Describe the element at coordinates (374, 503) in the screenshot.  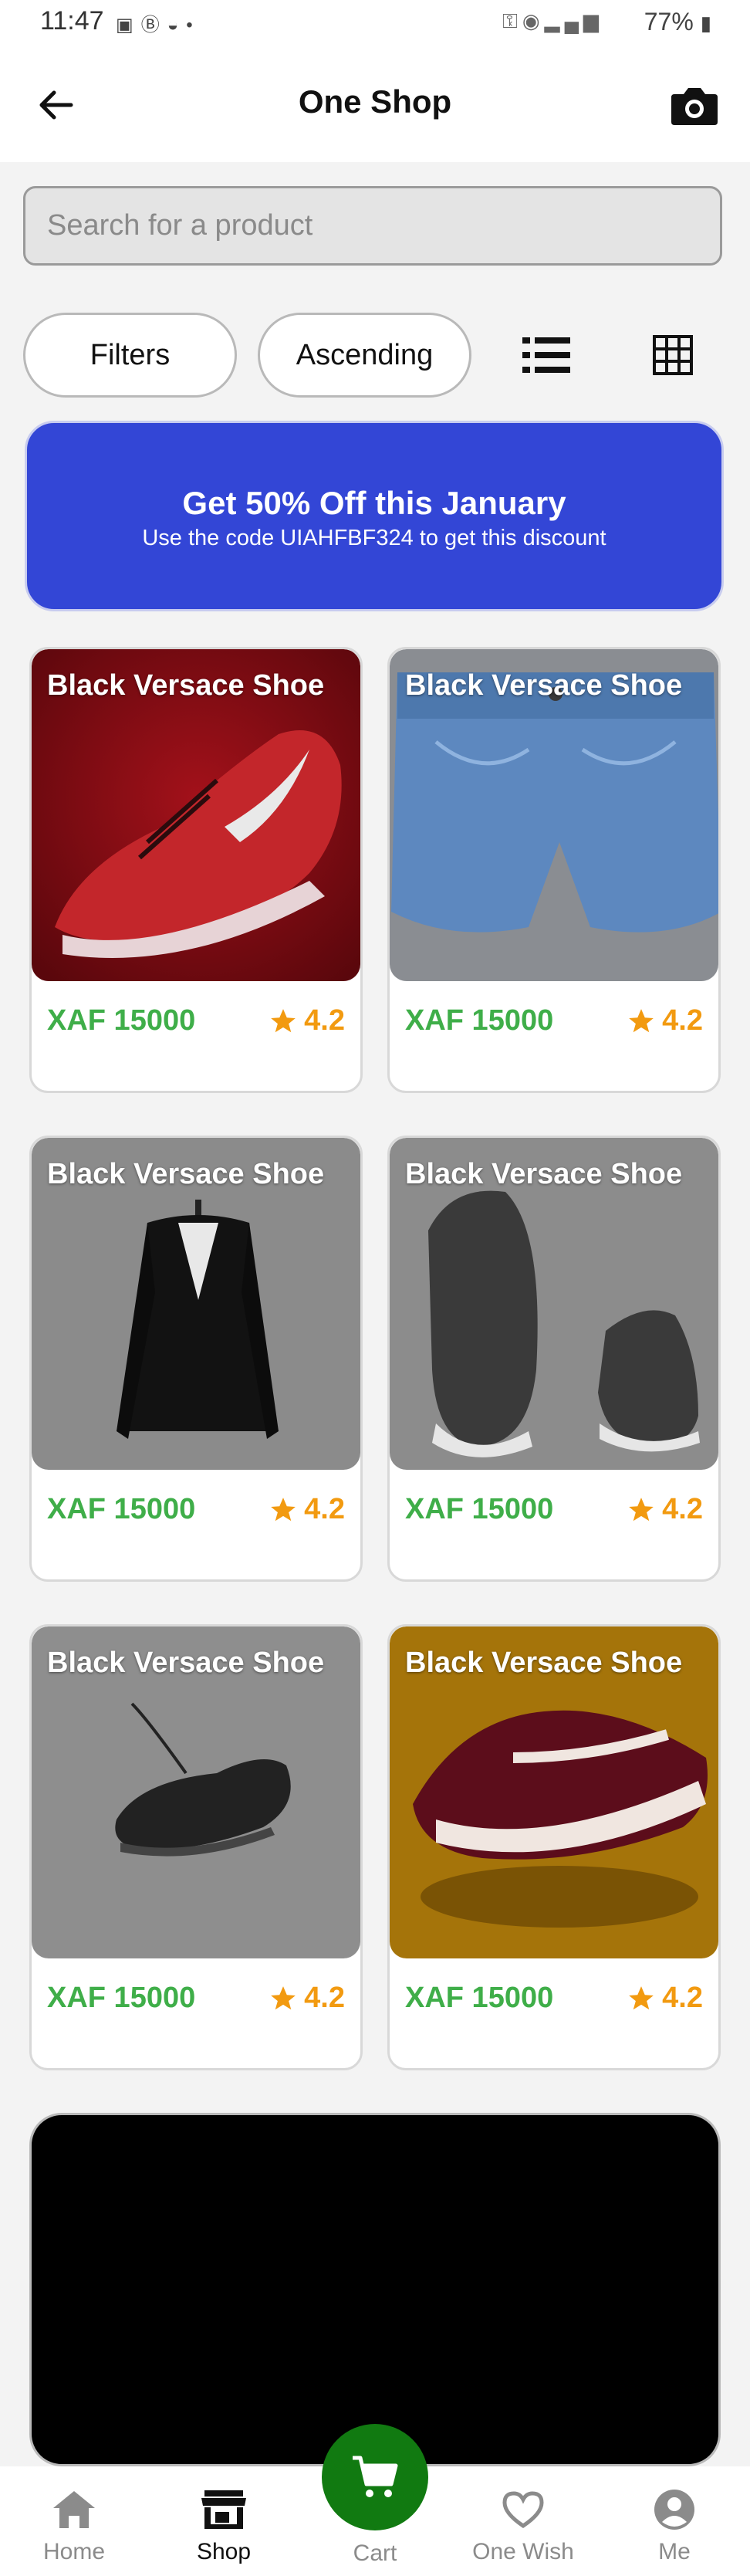
I see `banner-title: Get 50% Off this January` at that location.